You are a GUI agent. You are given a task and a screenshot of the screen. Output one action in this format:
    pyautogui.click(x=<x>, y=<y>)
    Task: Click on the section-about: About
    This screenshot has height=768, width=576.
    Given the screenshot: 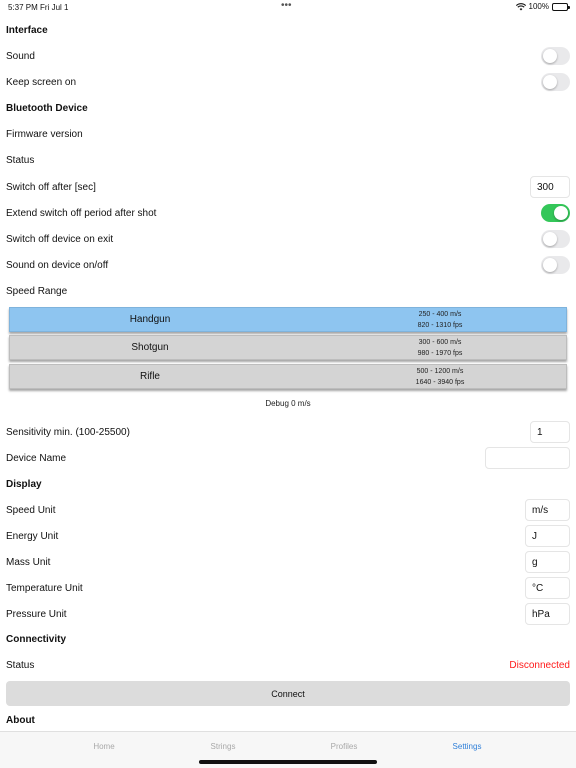 What is the action you would take?
    pyautogui.click(x=288, y=720)
    